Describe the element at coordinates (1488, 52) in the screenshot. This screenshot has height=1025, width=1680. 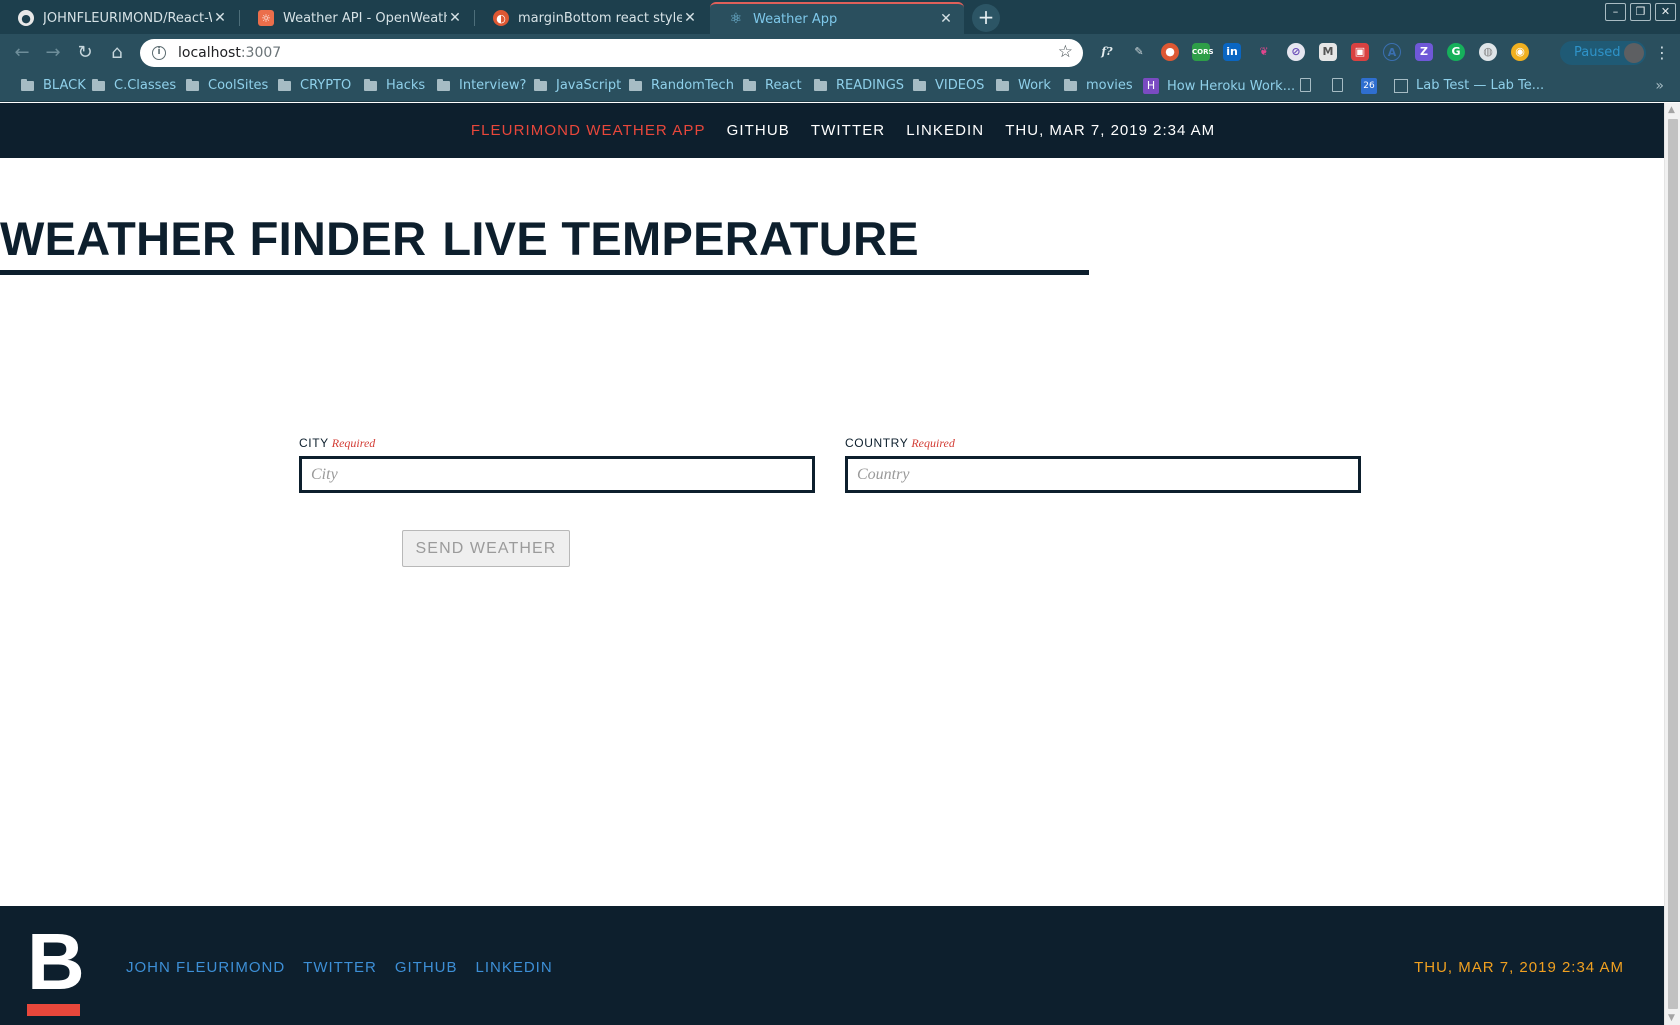
I see `ghost-extension-icon: ◍` at that location.